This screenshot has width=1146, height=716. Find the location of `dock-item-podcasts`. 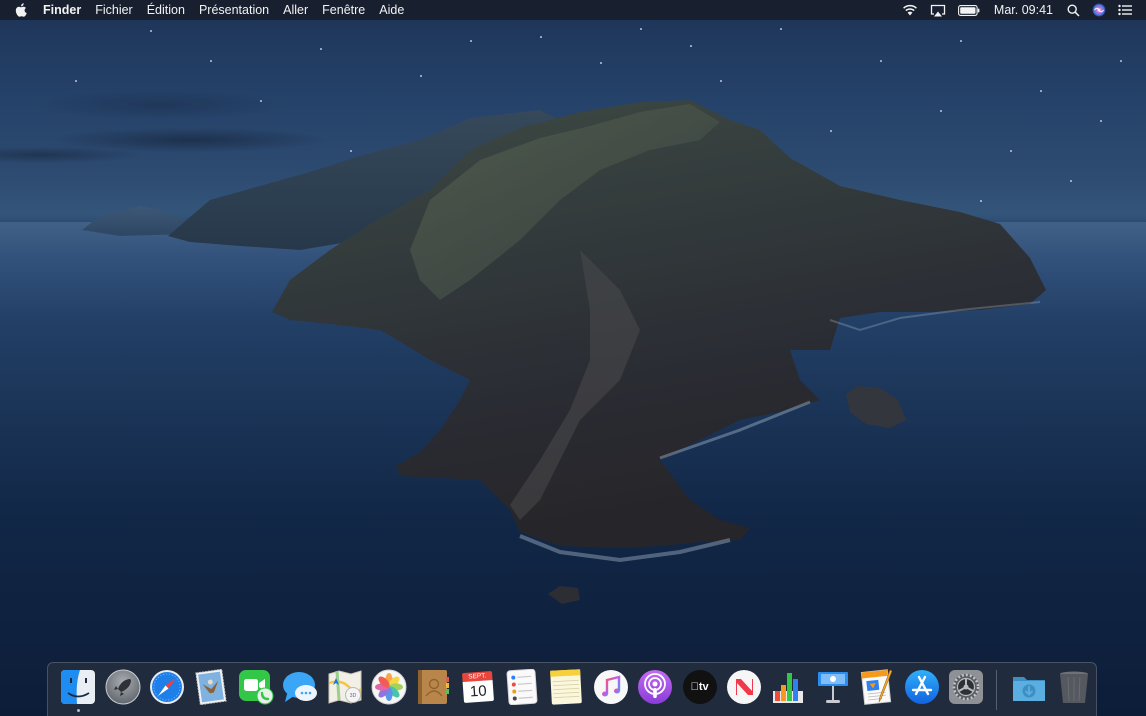

dock-item-podcasts is located at coordinates (655, 688).